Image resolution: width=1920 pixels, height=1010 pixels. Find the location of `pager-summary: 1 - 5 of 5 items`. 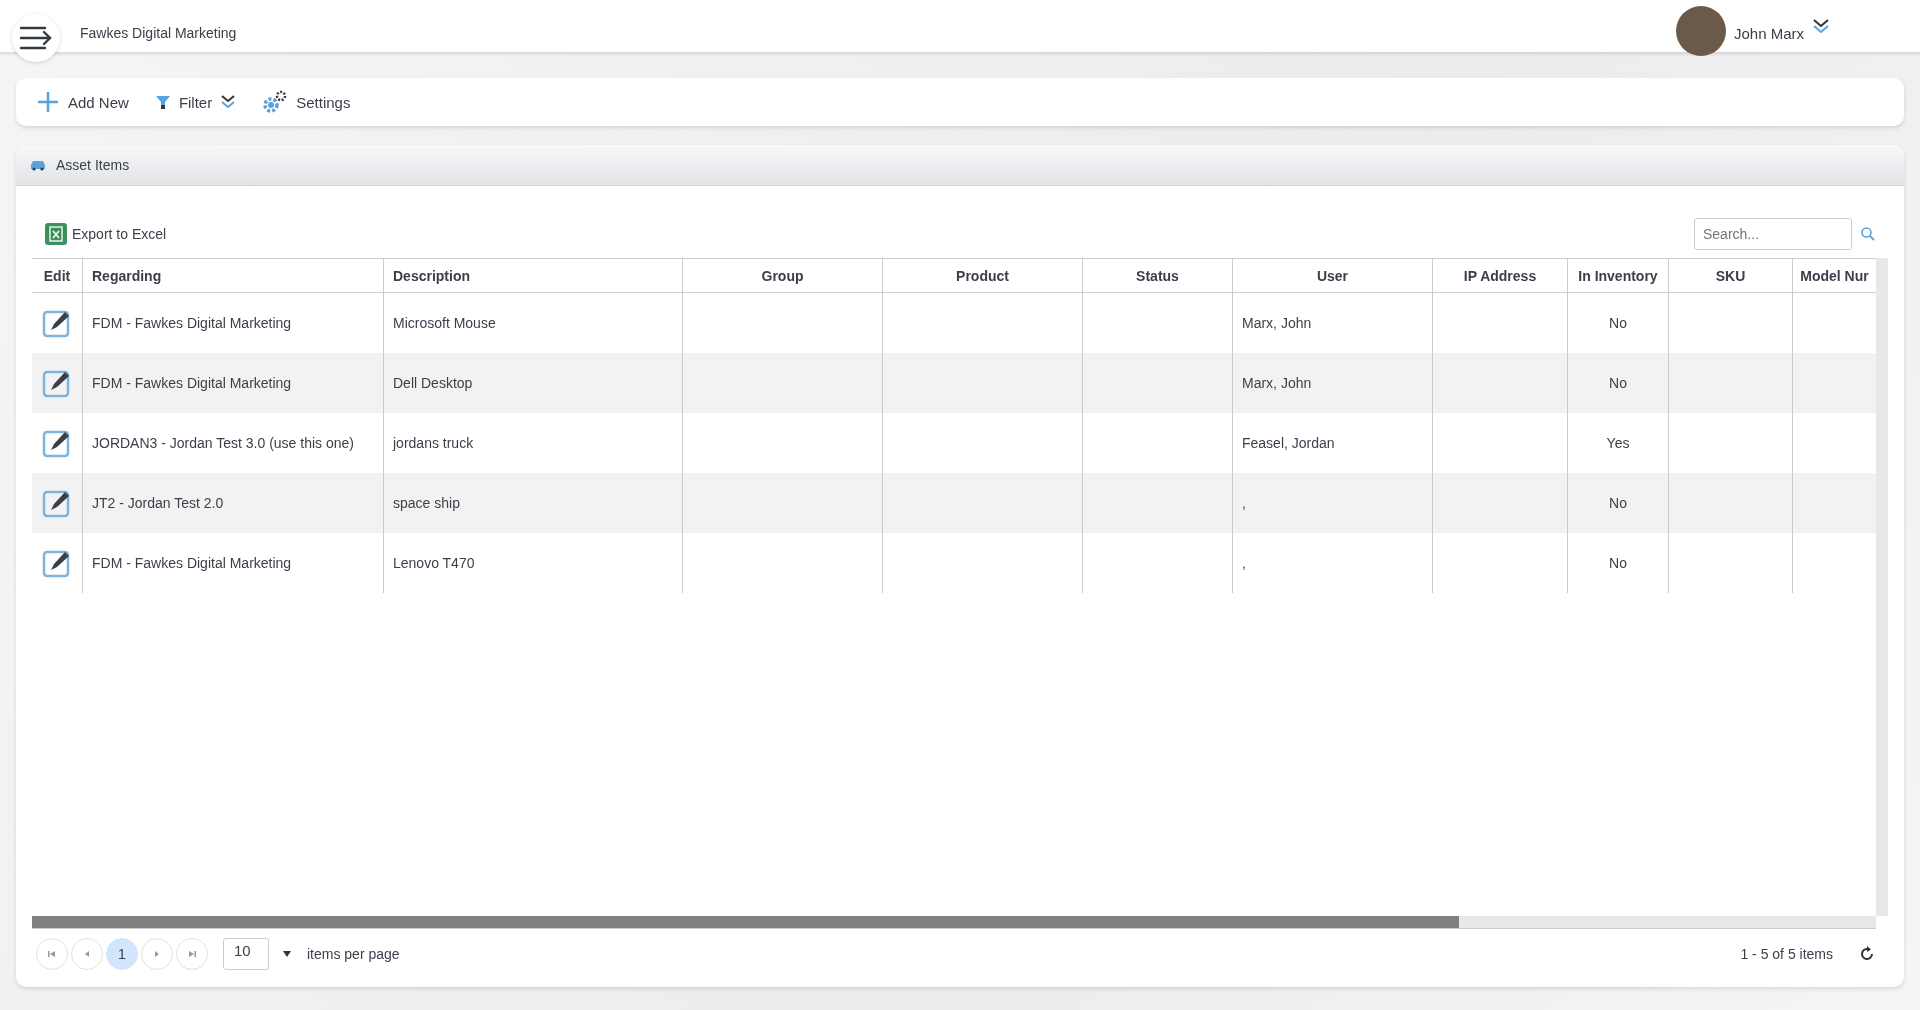

pager-summary: 1 - 5 of 5 items is located at coordinates (1786, 954).